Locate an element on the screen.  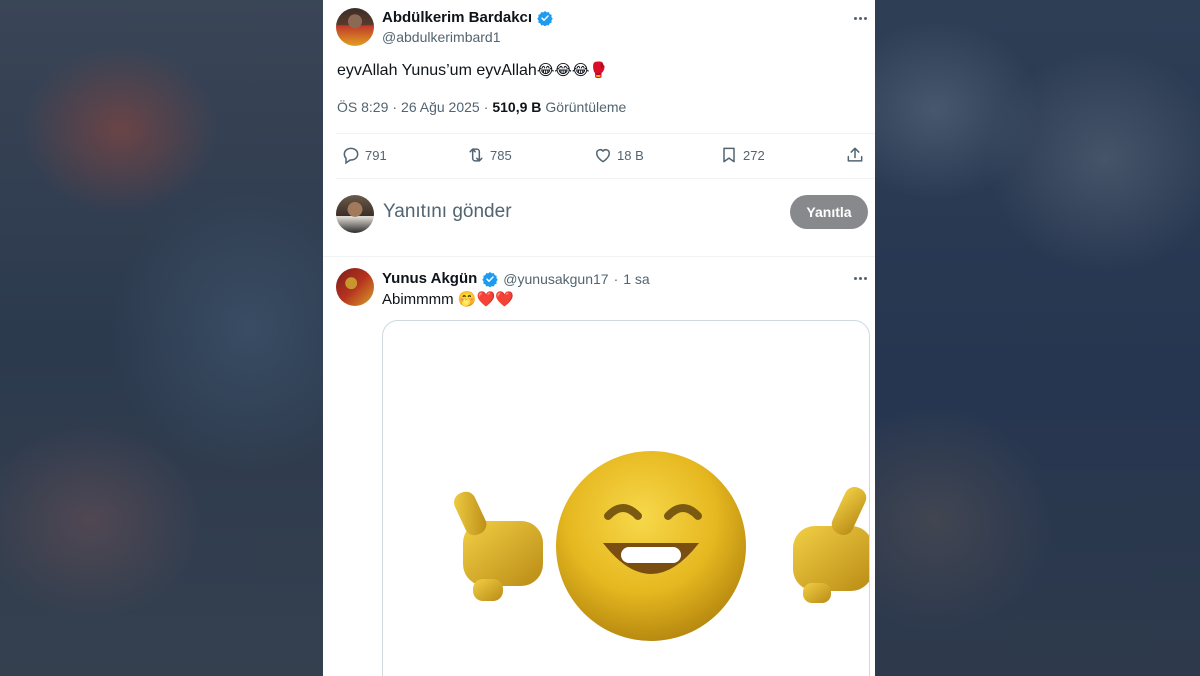
retweet-icon is located at coordinates (476, 155).